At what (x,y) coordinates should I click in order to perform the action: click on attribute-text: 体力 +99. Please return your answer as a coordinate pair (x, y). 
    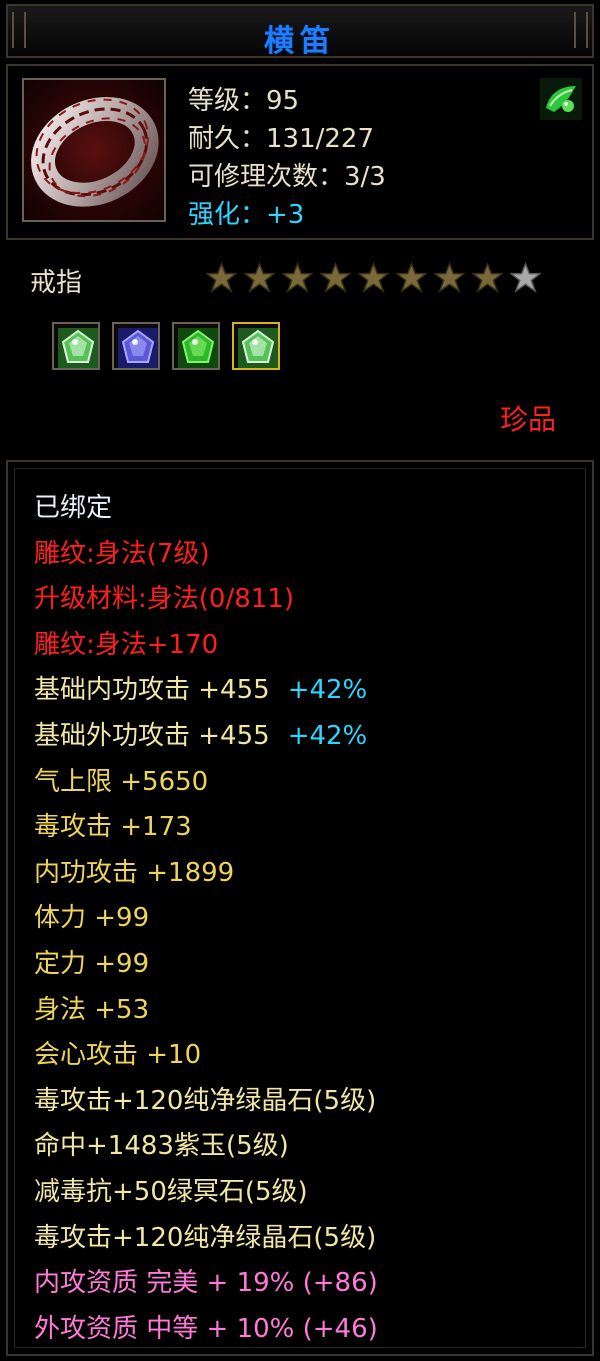
    Looking at the image, I should click on (92, 918).